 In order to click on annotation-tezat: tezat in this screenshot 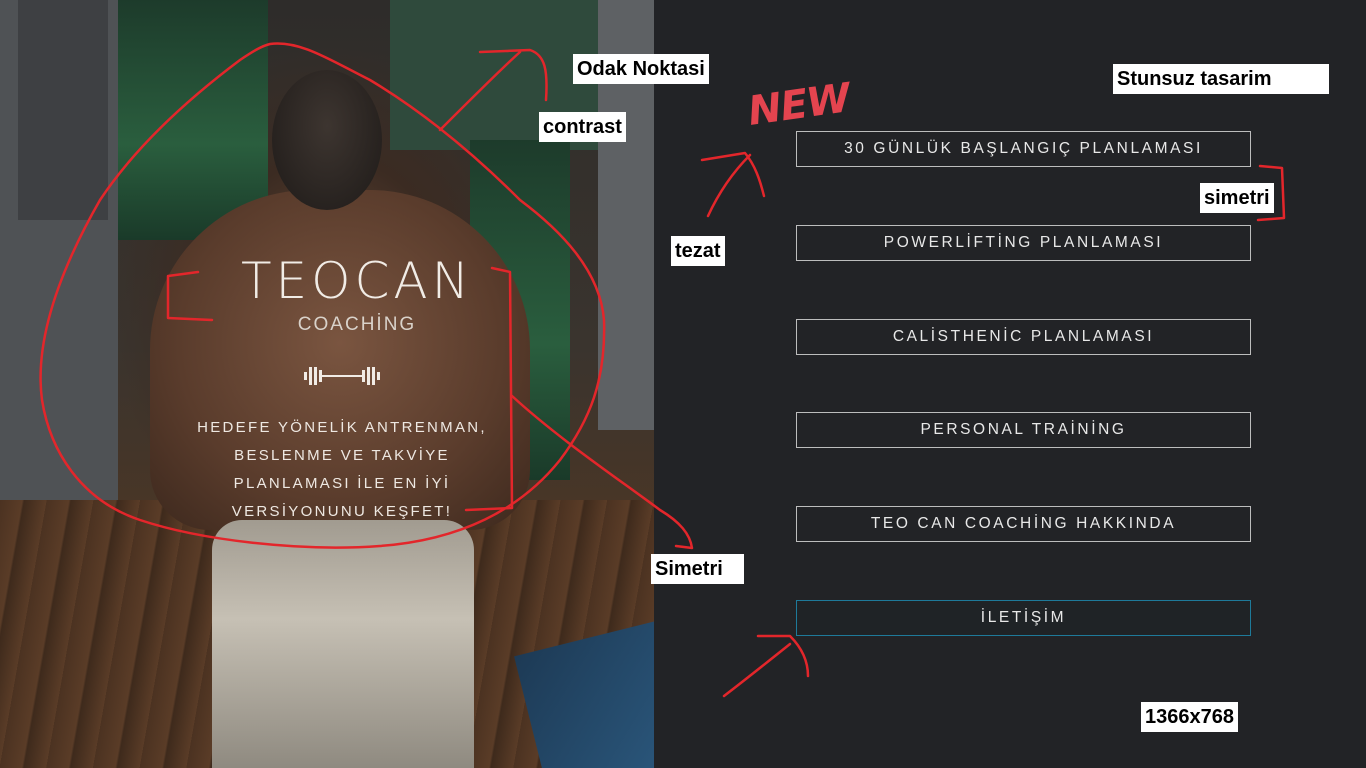, I will do `click(698, 251)`.